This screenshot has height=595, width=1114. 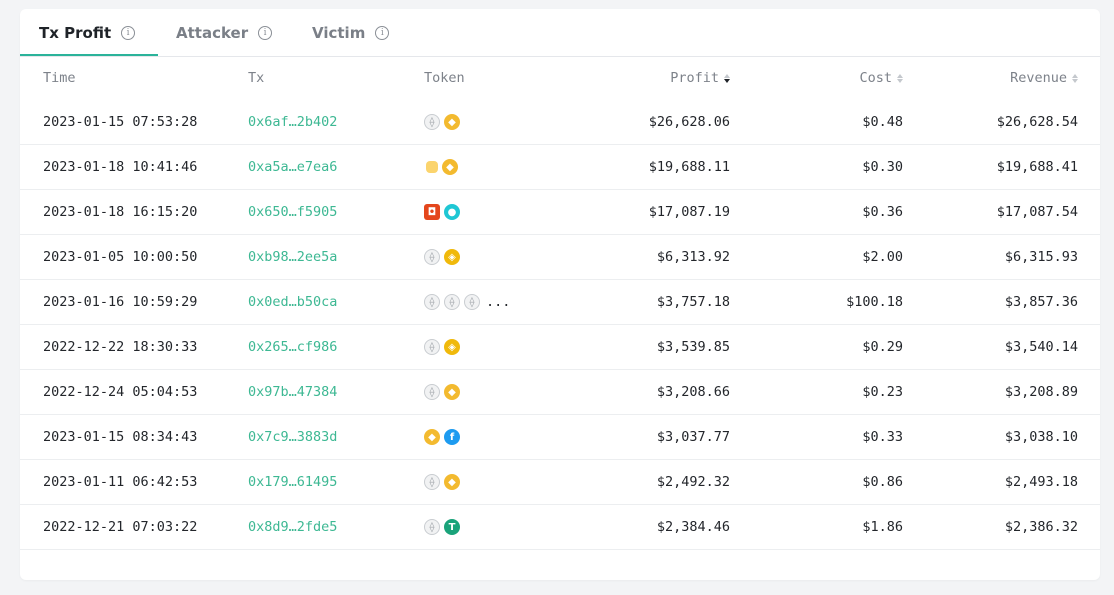 What do you see at coordinates (1037, 212) in the screenshot?
I see `revenue-cell: $17,087.54` at bounding box center [1037, 212].